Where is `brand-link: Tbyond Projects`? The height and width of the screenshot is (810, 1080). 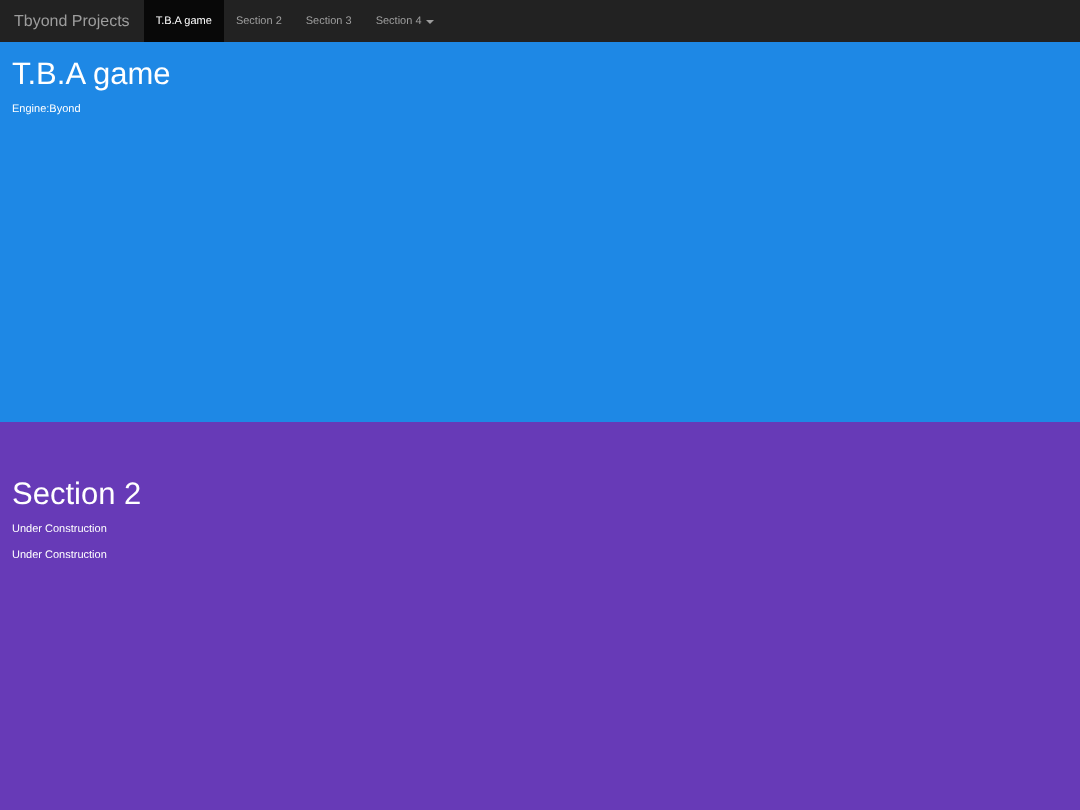
brand-link: Tbyond Projects is located at coordinates (72, 21).